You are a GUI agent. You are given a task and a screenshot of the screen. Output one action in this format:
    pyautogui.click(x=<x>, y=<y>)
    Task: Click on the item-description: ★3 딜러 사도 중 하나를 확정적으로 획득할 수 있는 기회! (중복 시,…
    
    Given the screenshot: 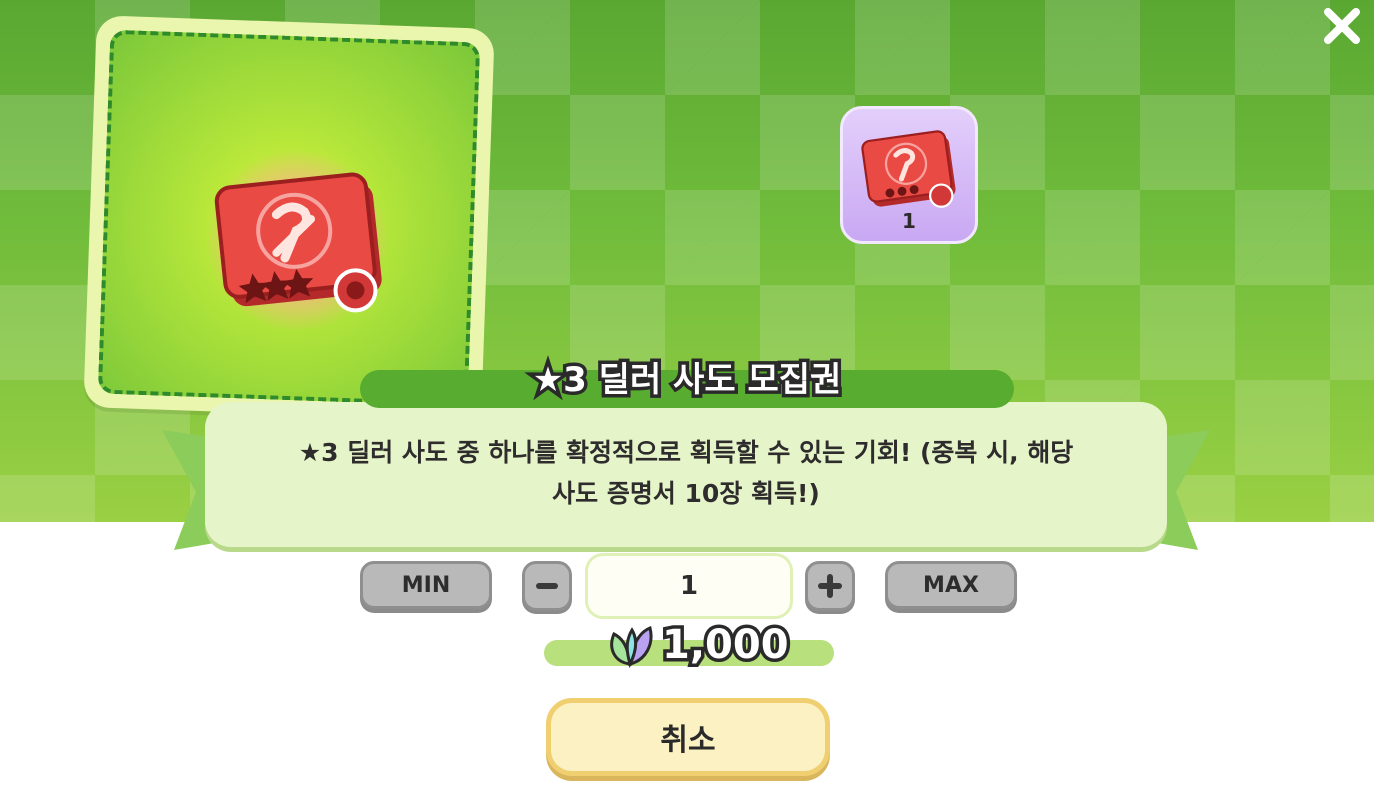 What is the action you would take?
    pyautogui.click(x=686, y=473)
    